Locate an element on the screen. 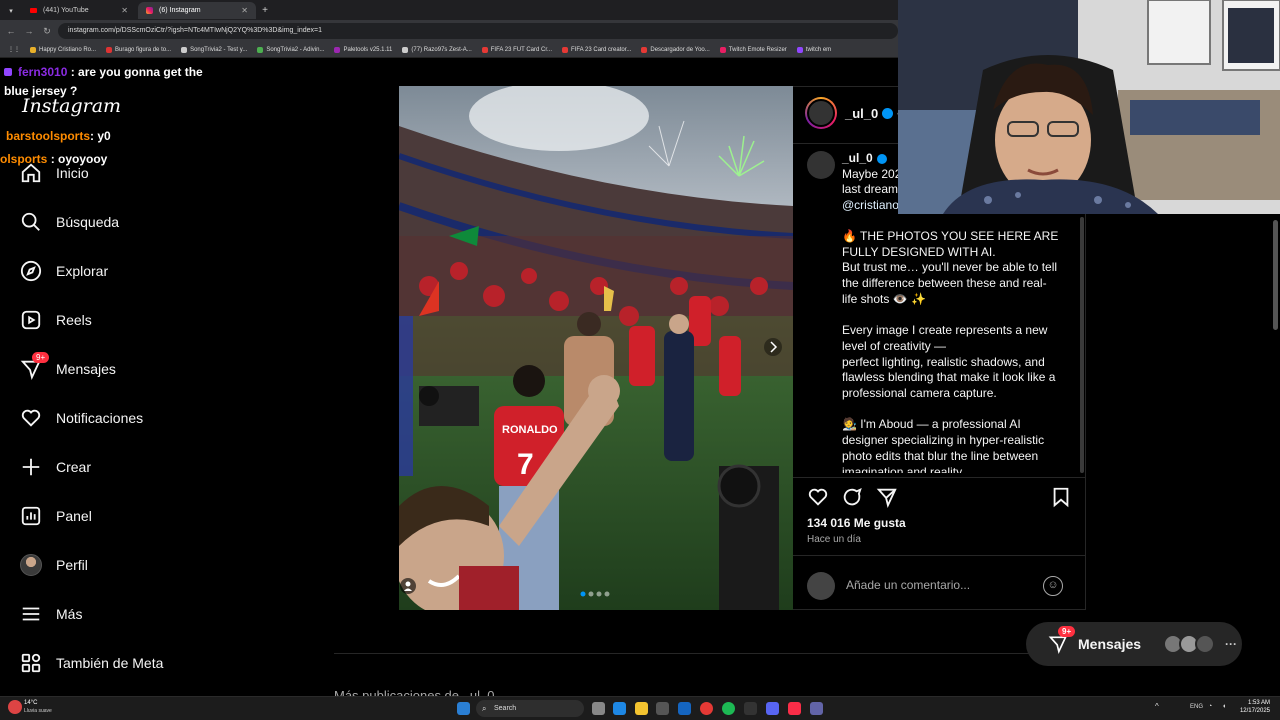  clock-time: 1:53 AM is located at coordinates (1254, 703).